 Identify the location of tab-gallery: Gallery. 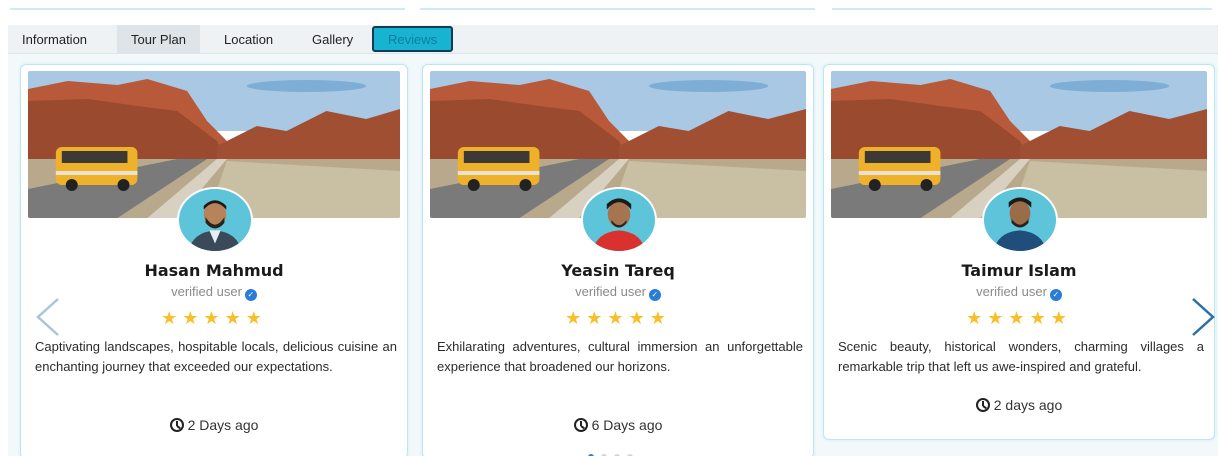
(332, 39).